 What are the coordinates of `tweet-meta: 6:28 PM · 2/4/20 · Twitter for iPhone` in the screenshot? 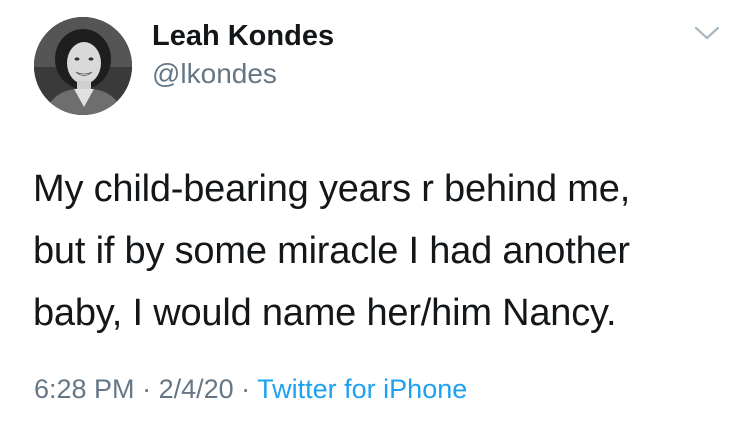 It's located at (250, 389).